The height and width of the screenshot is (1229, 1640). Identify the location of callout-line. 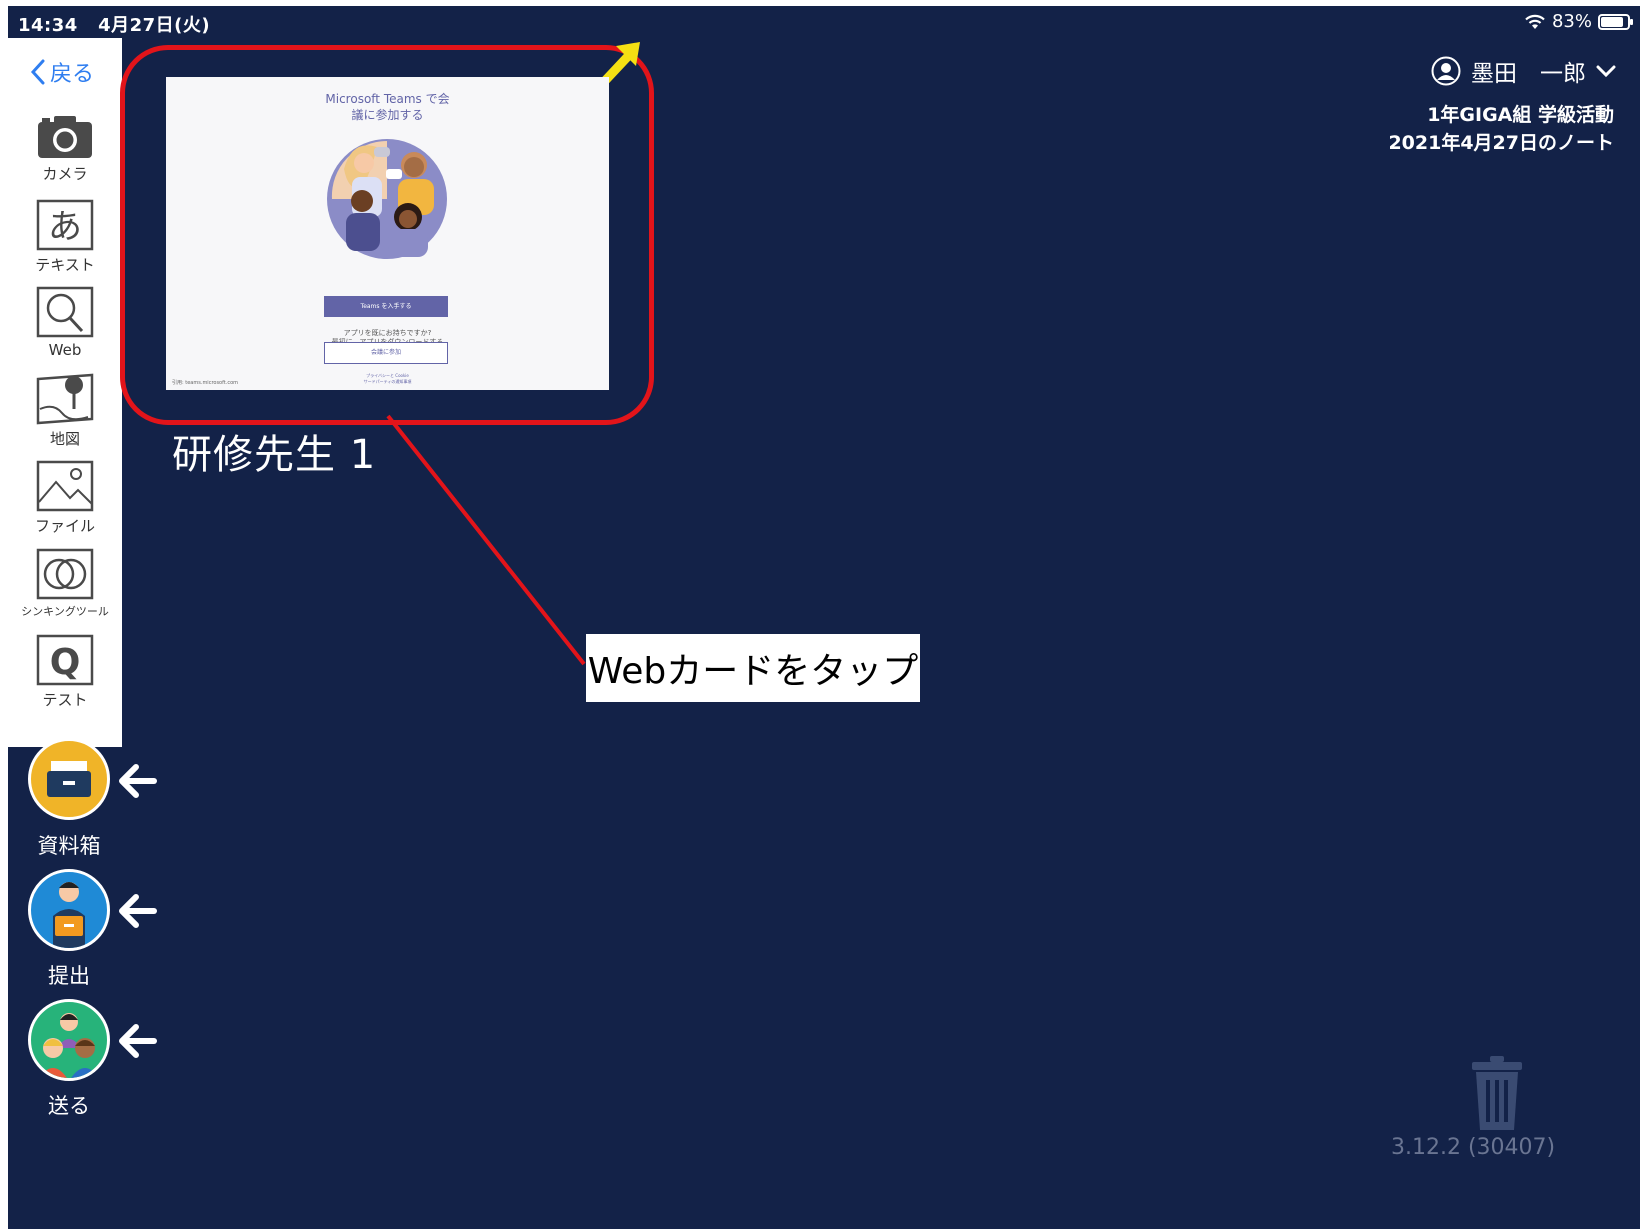
(486, 540).